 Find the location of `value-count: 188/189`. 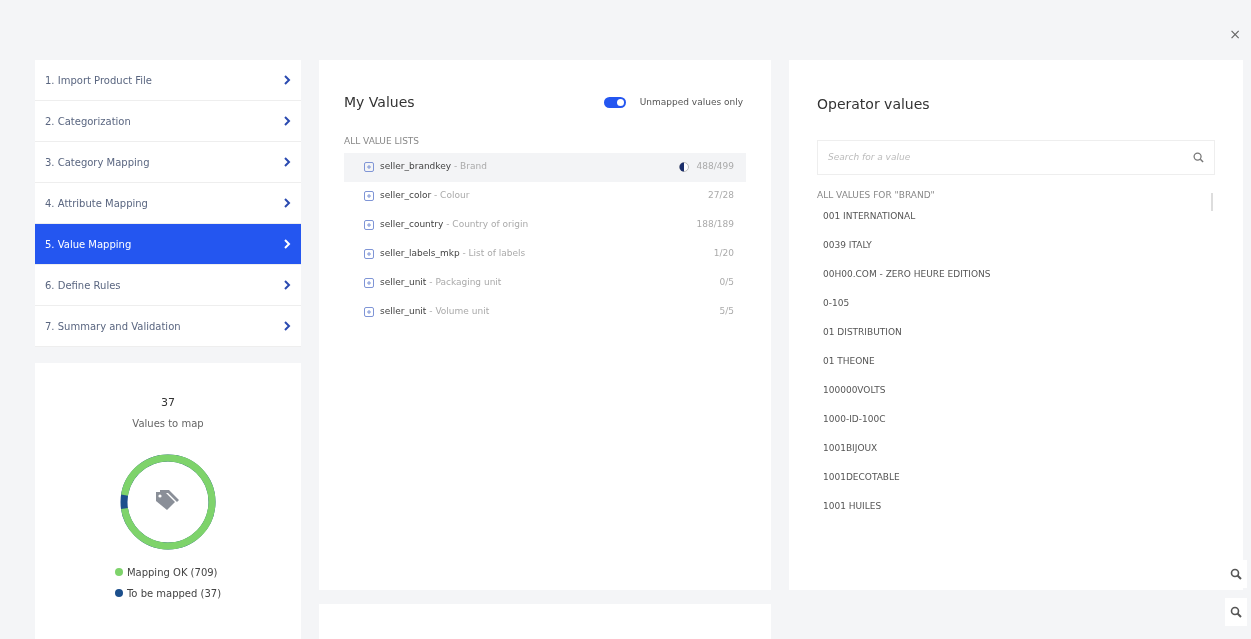

value-count: 188/189 is located at coordinates (715, 225).